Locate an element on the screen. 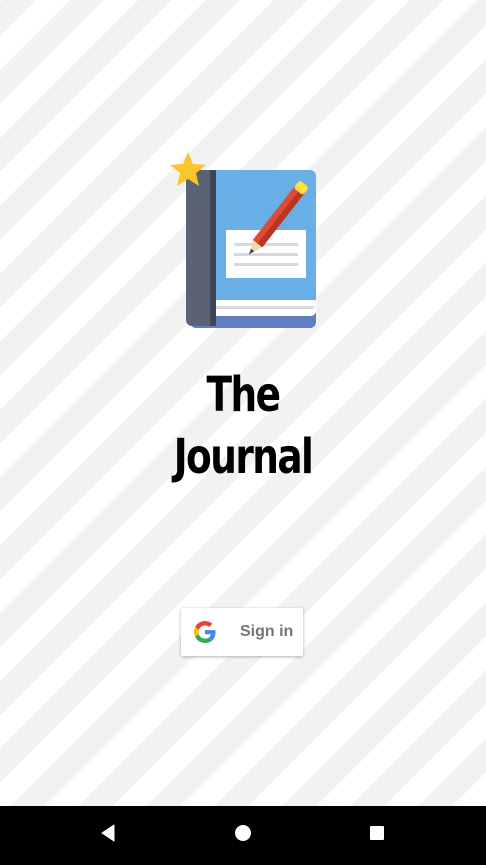 This screenshot has height=865, width=486. google-sign-in-button: Sign in is located at coordinates (242, 632).